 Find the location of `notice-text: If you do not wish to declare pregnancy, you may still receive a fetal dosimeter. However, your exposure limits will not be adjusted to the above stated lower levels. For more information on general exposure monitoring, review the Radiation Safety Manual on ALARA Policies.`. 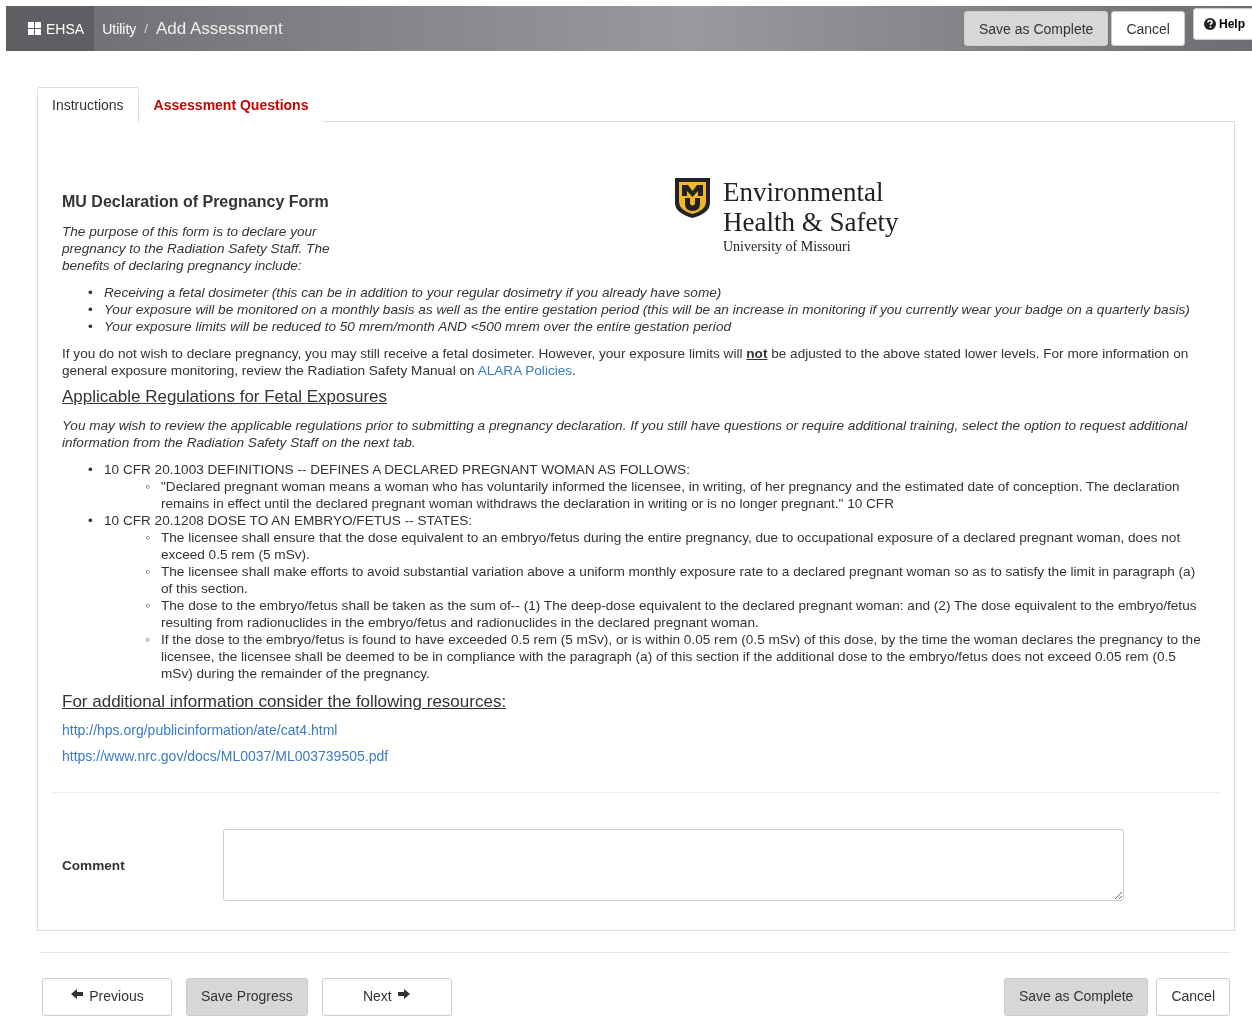

notice-text: If you do not wish to declare pregnancy, you may still receive a fetal dosimeter. However, your exposure limits will not be adjusted to the above stated lower levels. For more information on general exposure monitoring, review the Radiation Safety Manual on ALARA Policies. is located at coordinates (626, 362).